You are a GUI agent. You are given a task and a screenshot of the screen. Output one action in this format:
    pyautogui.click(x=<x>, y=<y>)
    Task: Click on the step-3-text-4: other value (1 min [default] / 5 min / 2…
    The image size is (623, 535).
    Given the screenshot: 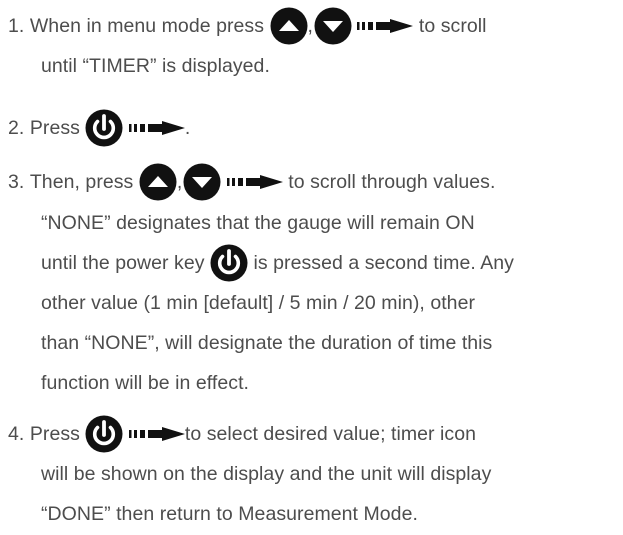 What is the action you would take?
    pyautogui.click(x=258, y=302)
    